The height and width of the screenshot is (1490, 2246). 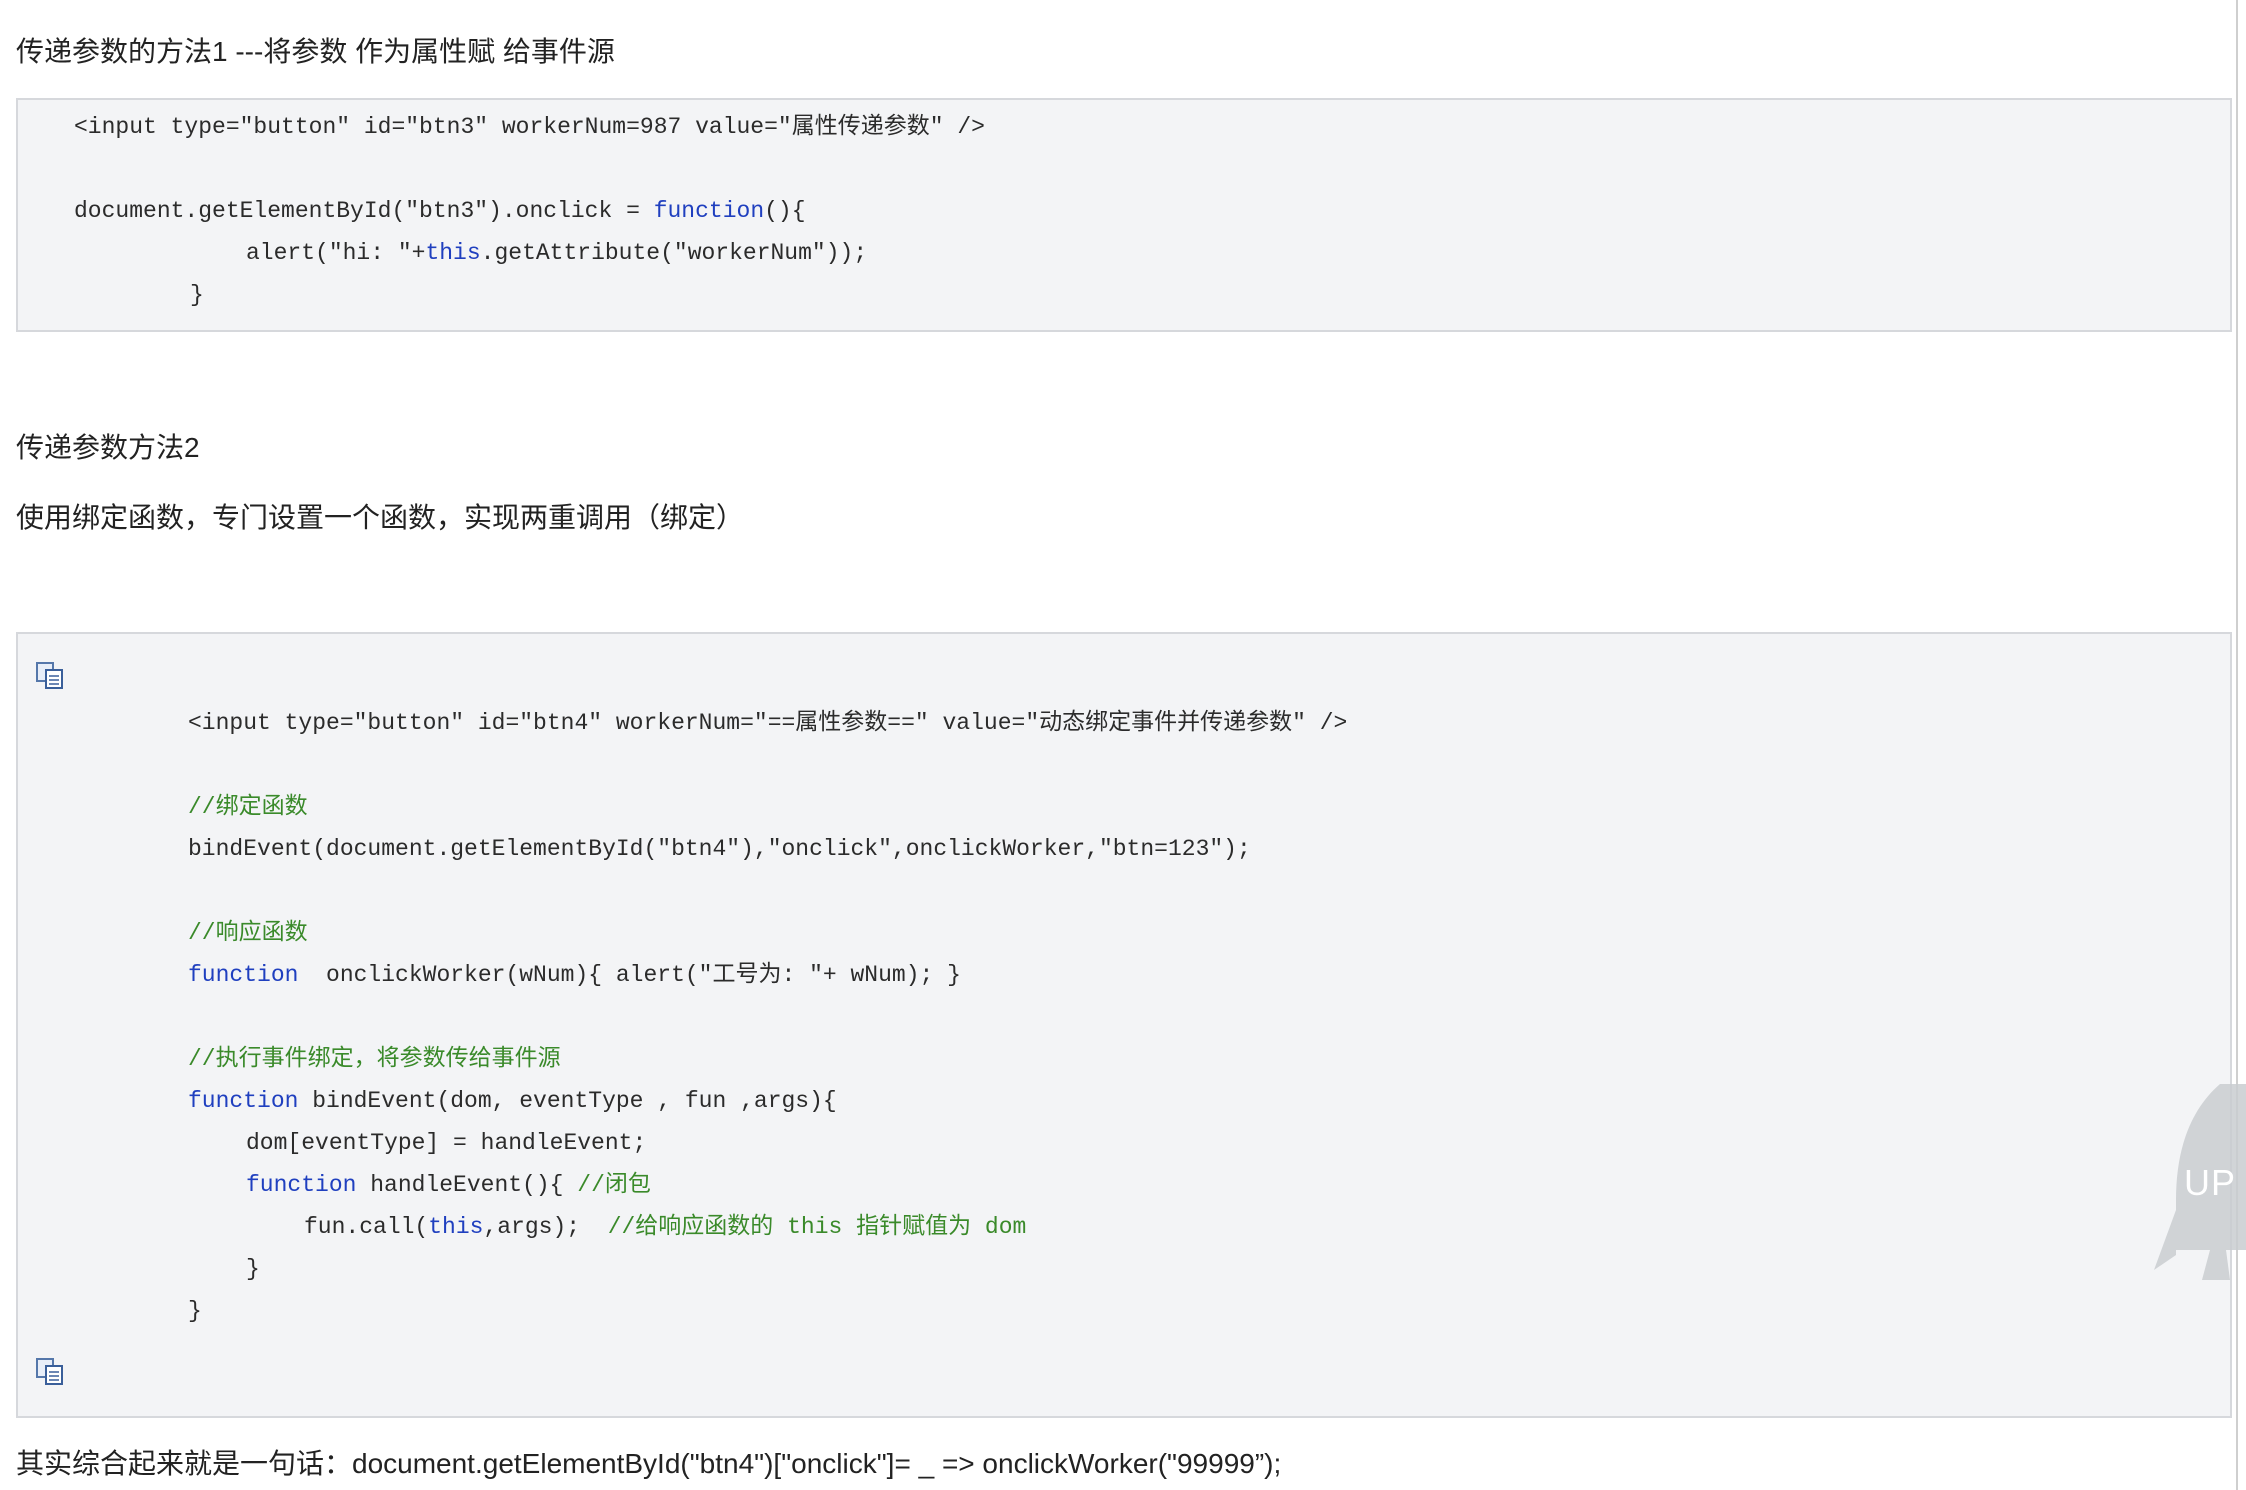 I want to click on section1-heading: 传递参数的方法1 ---将参数 作为属性赋 给事件源, so click(x=315, y=51).